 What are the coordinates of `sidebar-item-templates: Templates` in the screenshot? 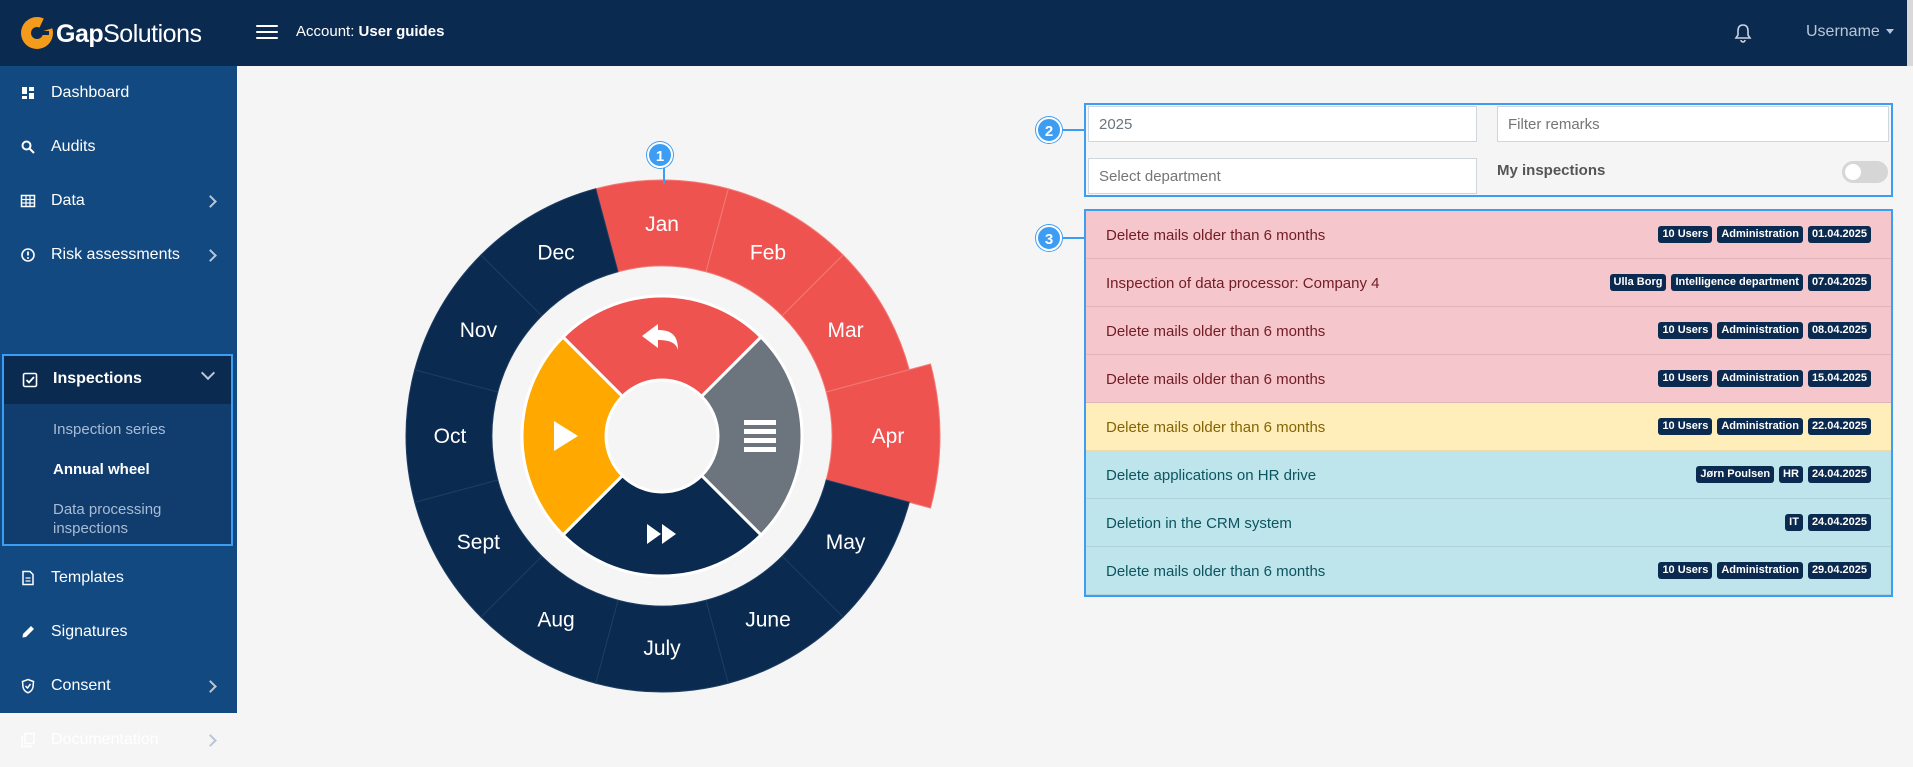 It's located at (118, 578).